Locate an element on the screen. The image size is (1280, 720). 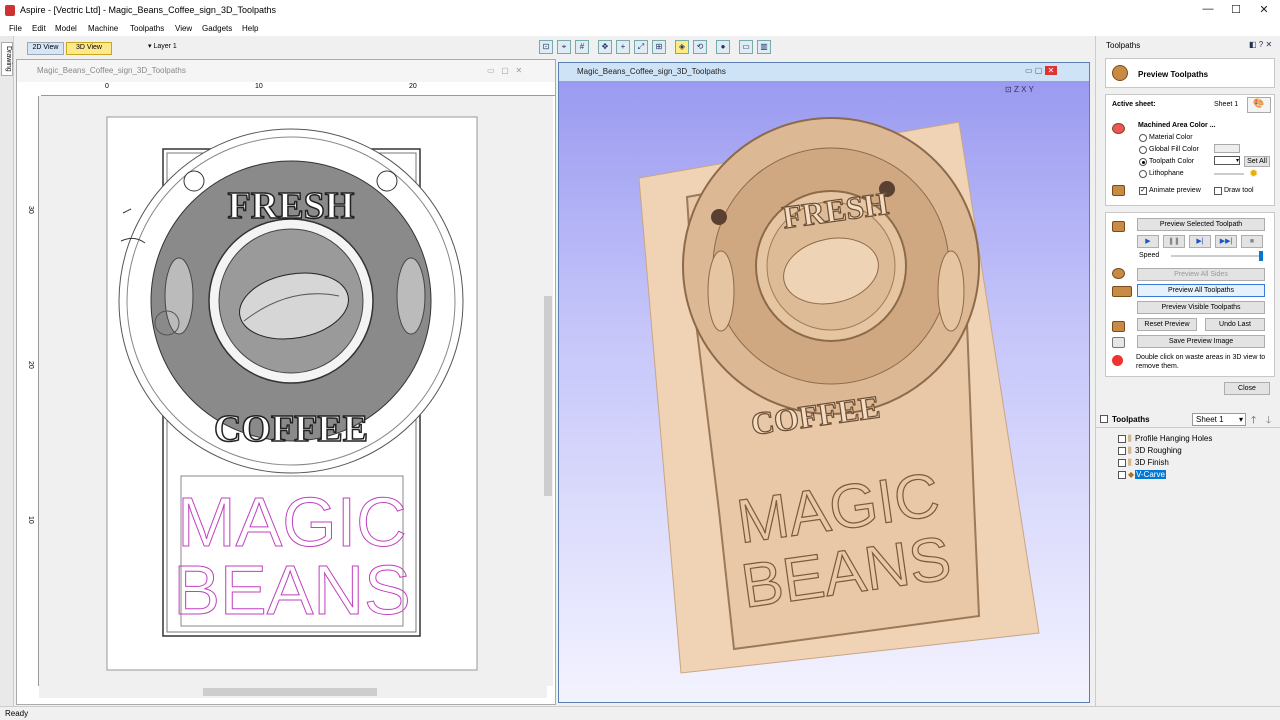
vertical-ruler: 30 20 10 is located at coordinates (32, 391).